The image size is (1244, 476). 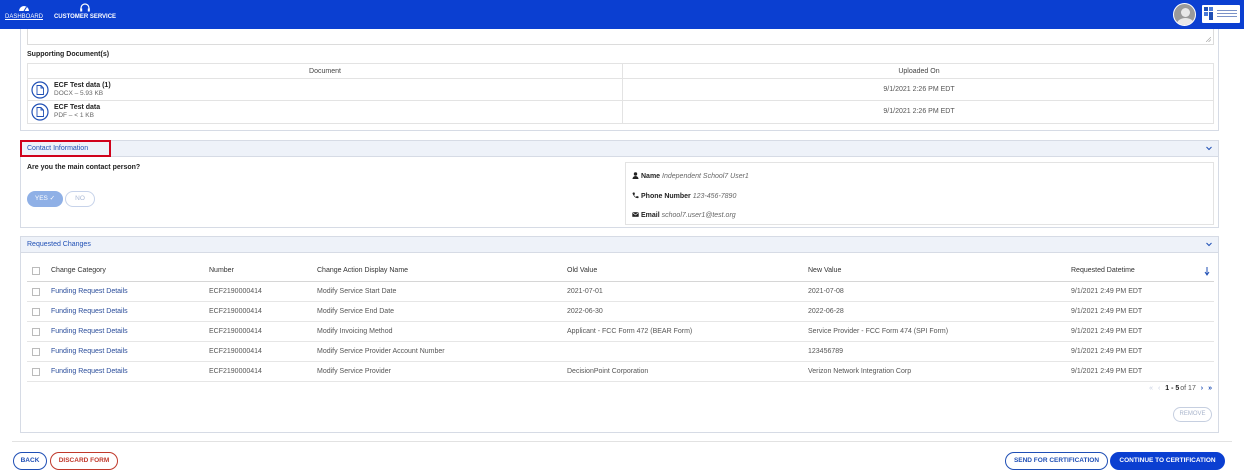 What do you see at coordinates (585, 291) in the screenshot?
I see `old-value-cell: 2021-07-01` at bounding box center [585, 291].